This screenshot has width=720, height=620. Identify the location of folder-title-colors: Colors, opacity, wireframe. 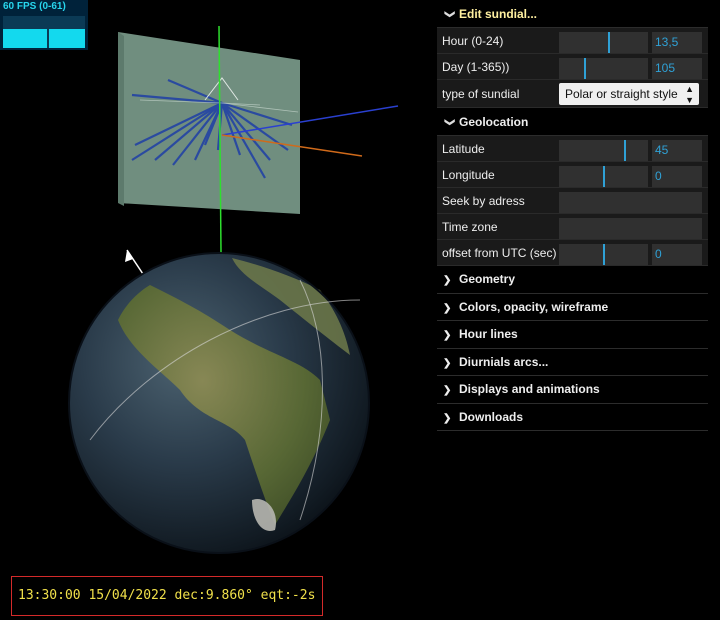
(534, 306).